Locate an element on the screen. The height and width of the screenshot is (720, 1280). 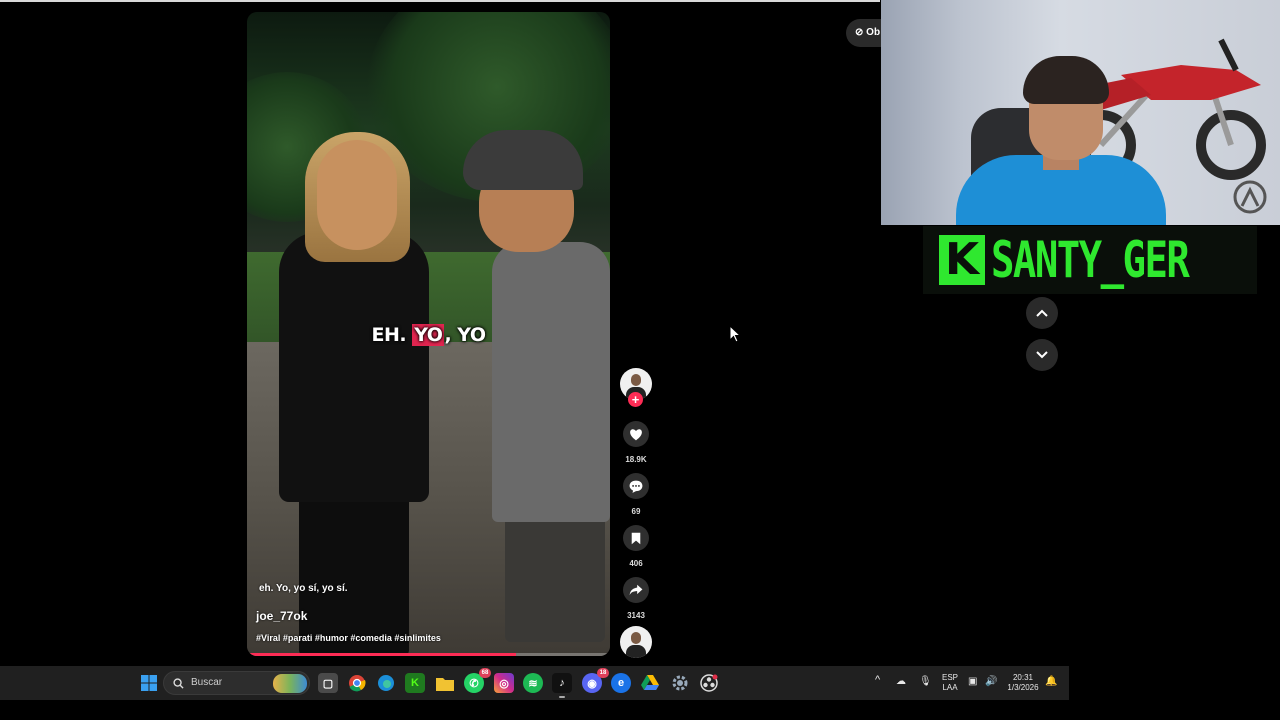
share-arrow-icon is located at coordinates (636, 590).